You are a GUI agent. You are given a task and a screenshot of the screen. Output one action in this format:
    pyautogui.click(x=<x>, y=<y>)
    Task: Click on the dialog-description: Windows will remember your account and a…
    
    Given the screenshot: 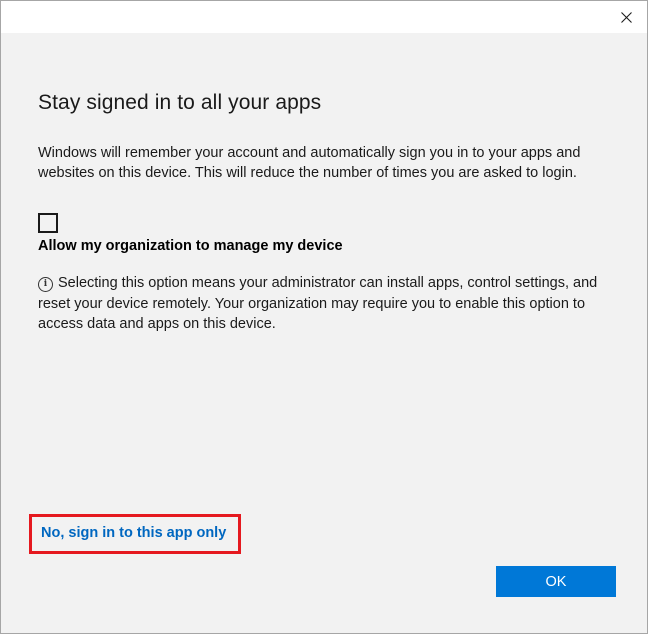 What is the action you would take?
    pyautogui.click(x=309, y=163)
    